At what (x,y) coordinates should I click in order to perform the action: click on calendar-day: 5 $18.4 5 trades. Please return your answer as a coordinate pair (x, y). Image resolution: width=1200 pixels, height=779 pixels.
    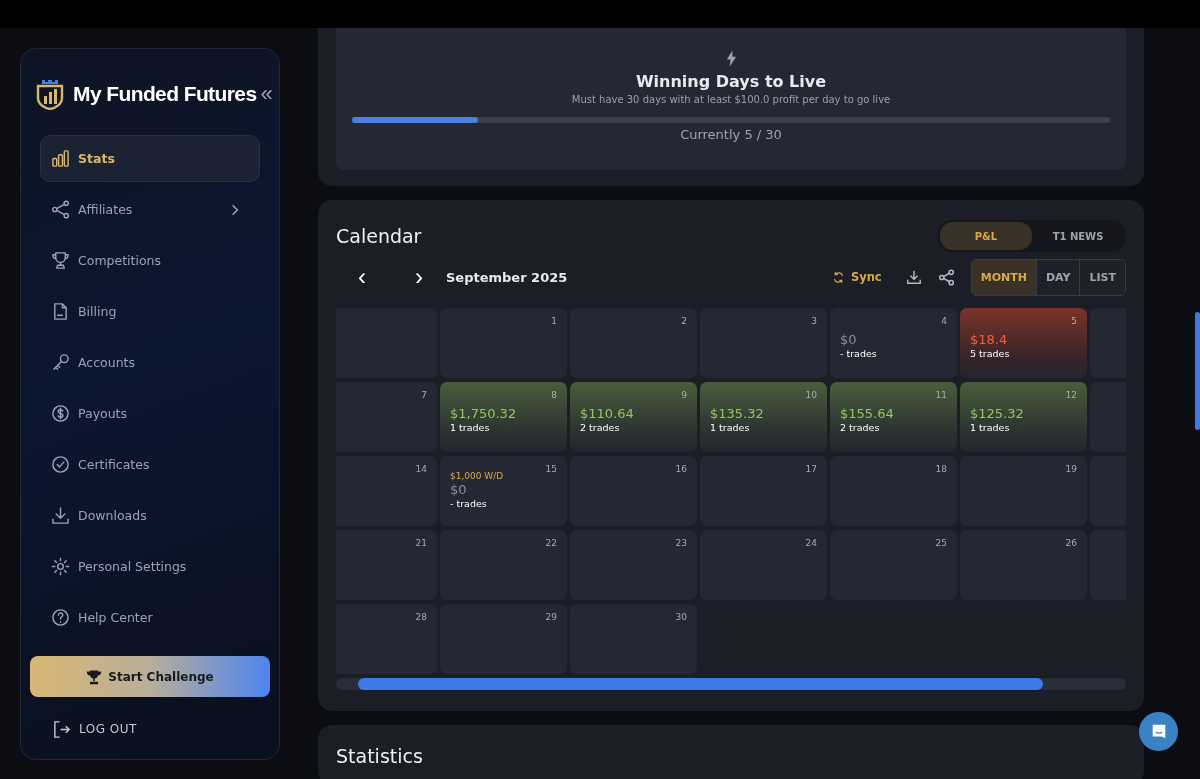
    Looking at the image, I should click on (1023, 343).